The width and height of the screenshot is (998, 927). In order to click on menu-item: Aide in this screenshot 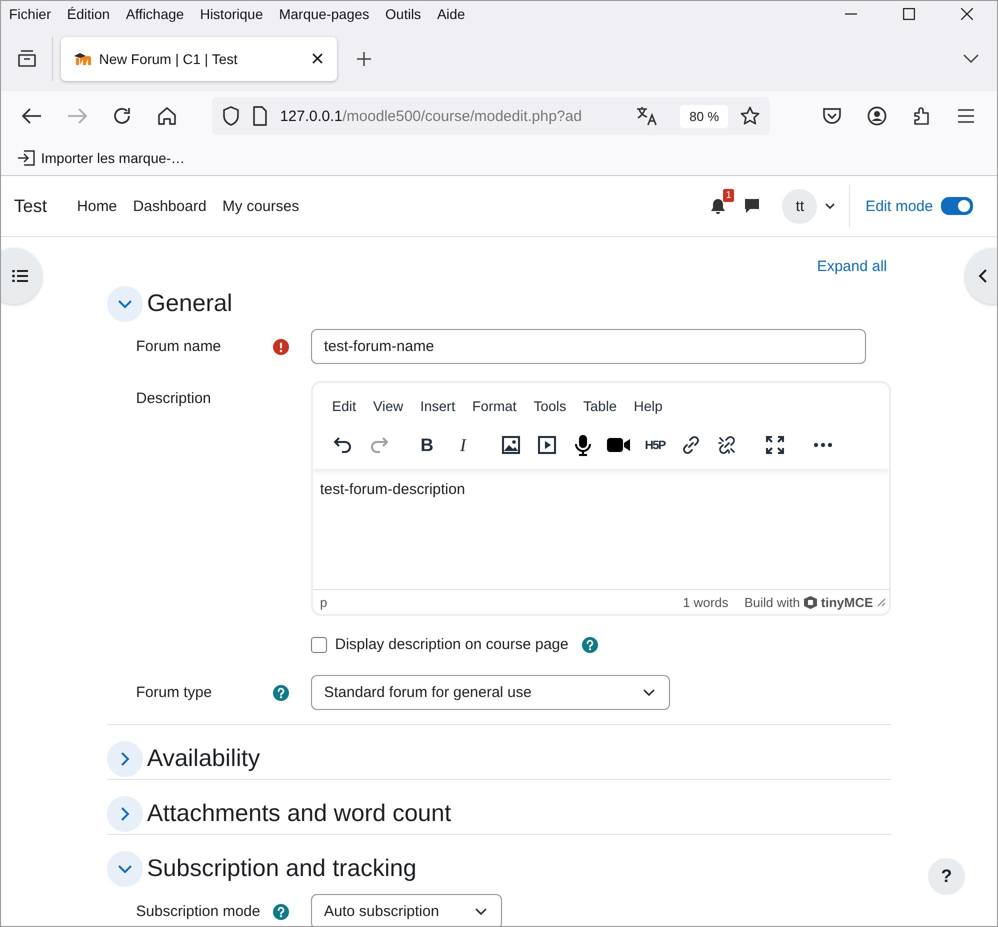, I will do `click(451, 14)`.